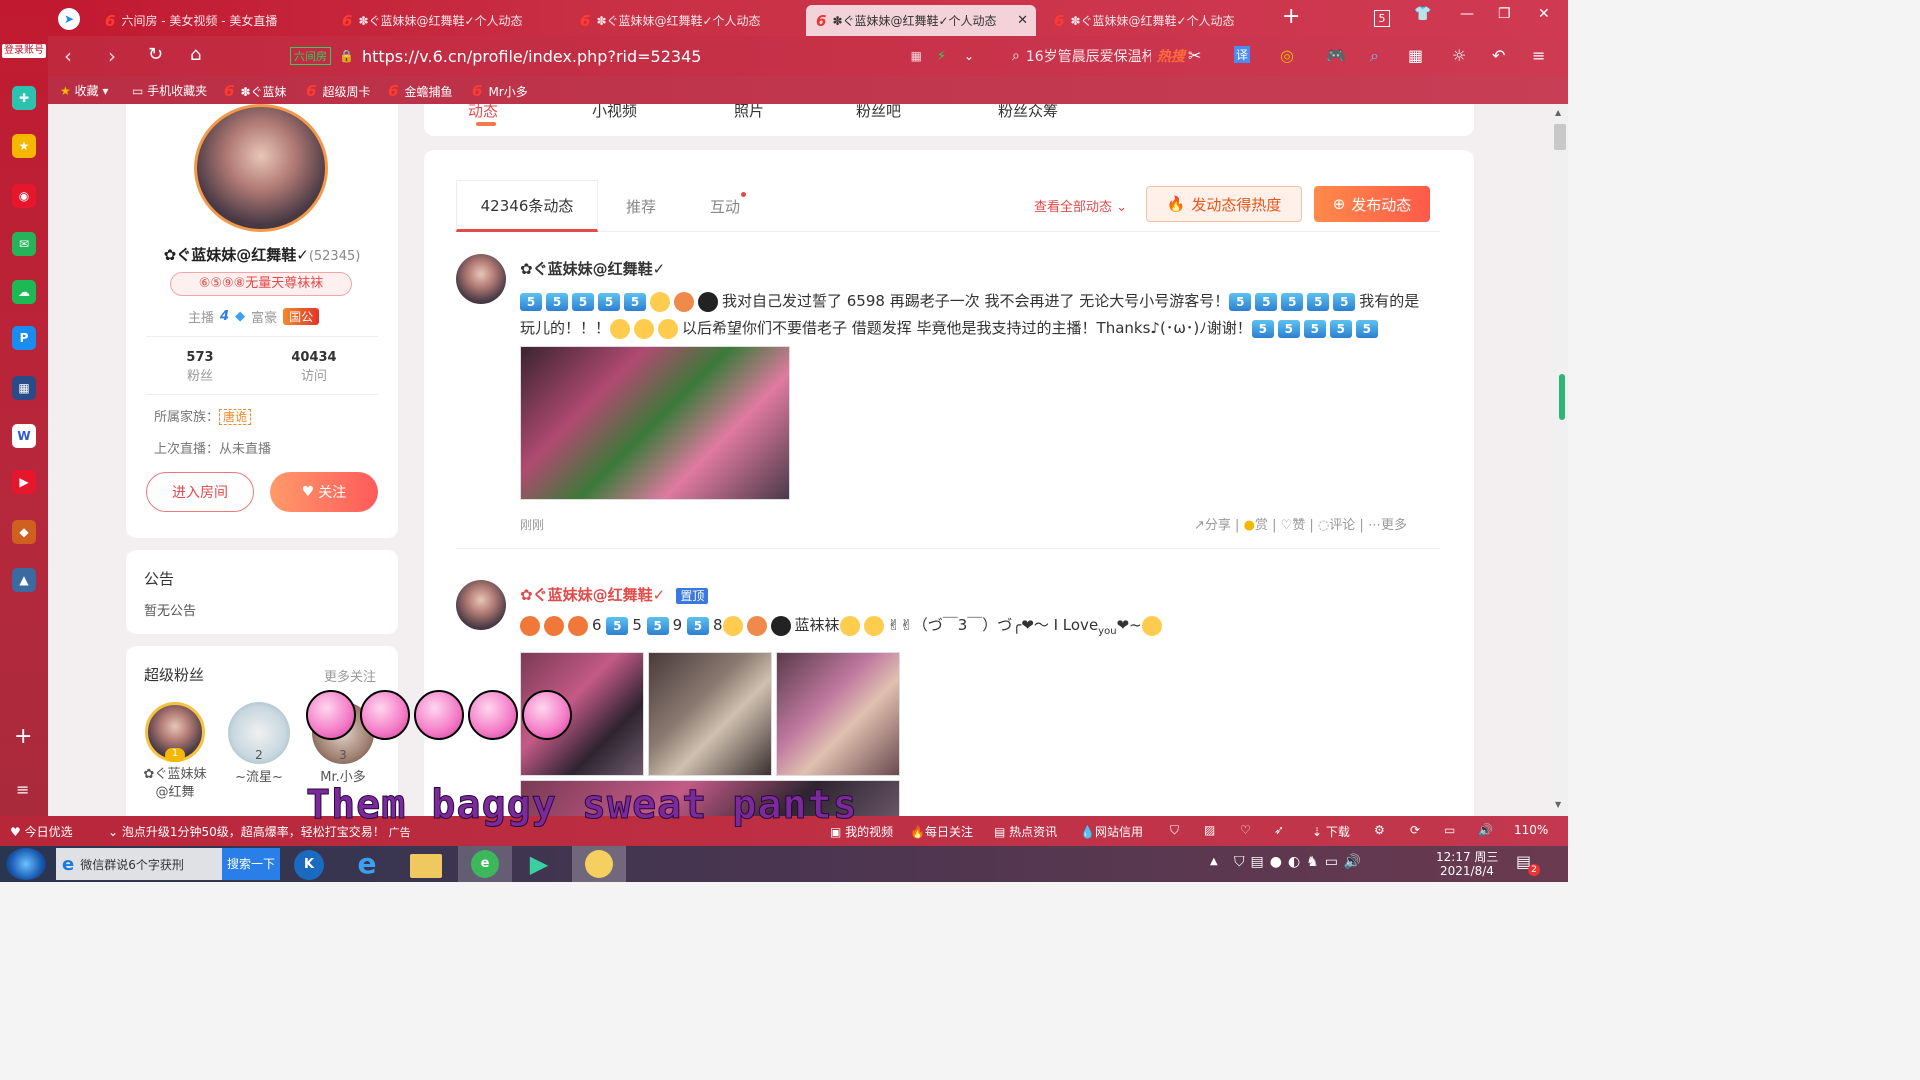 The height and width of the screenshot is (1080, 1920). Describe the element at coordinates (1242, 54) in the screenshot. I see `translate-icon: 译` at that location.